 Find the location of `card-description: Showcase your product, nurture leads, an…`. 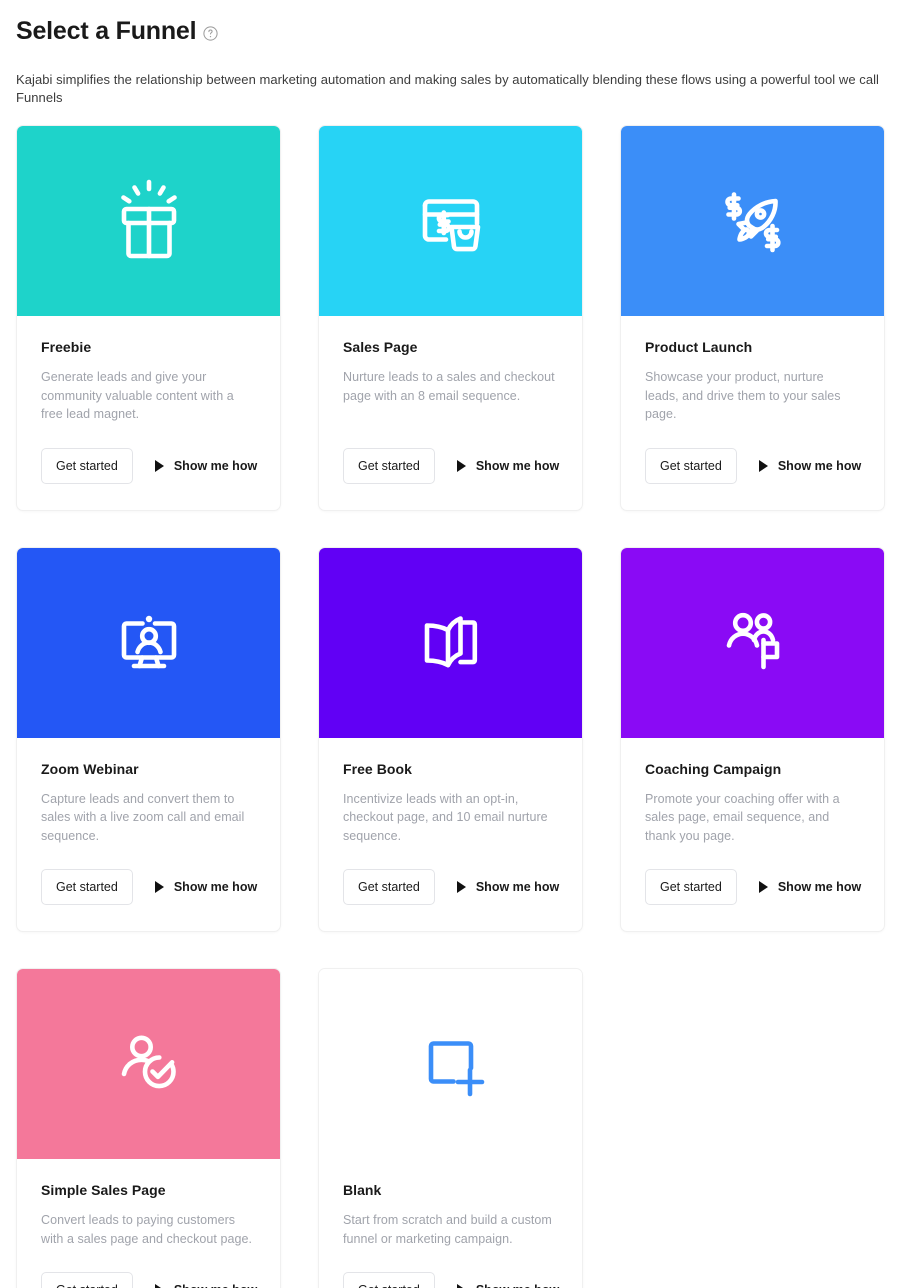

card-description: Showcase your product, nurture leads, an… is located at coordinates (743, 395).